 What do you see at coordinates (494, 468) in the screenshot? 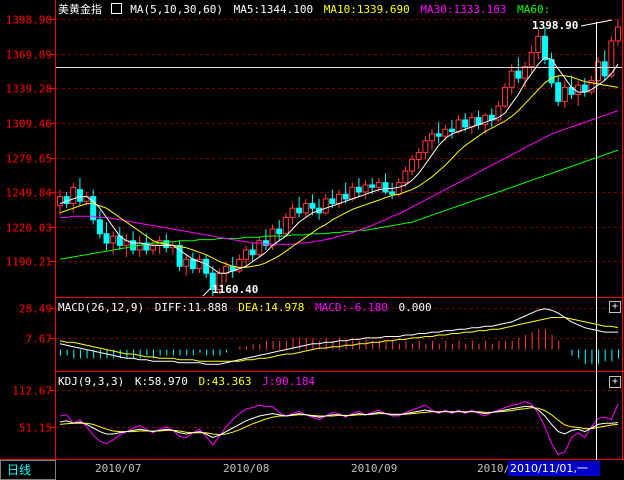
I see `date-label-4: 2010/` at bounding box center [494, 468].